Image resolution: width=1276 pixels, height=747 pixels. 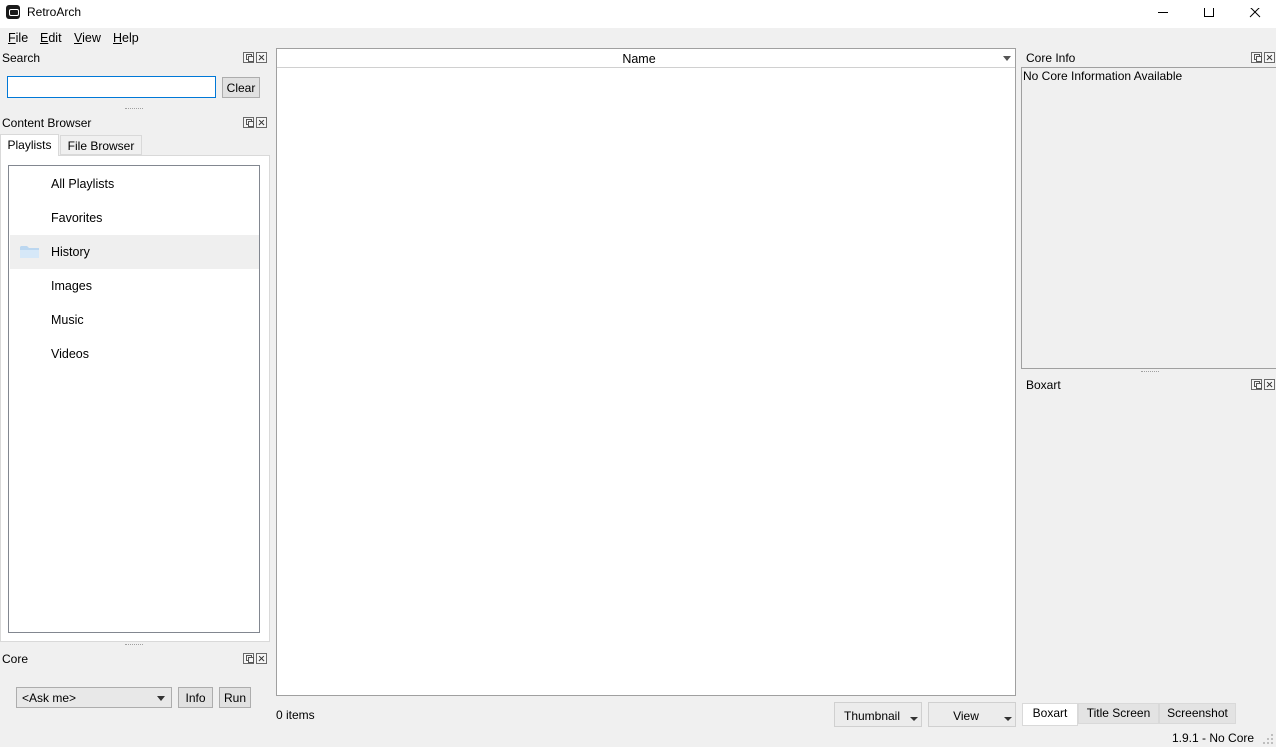 I want to click on list-item: All Playlists, so click(x=134, y=184).